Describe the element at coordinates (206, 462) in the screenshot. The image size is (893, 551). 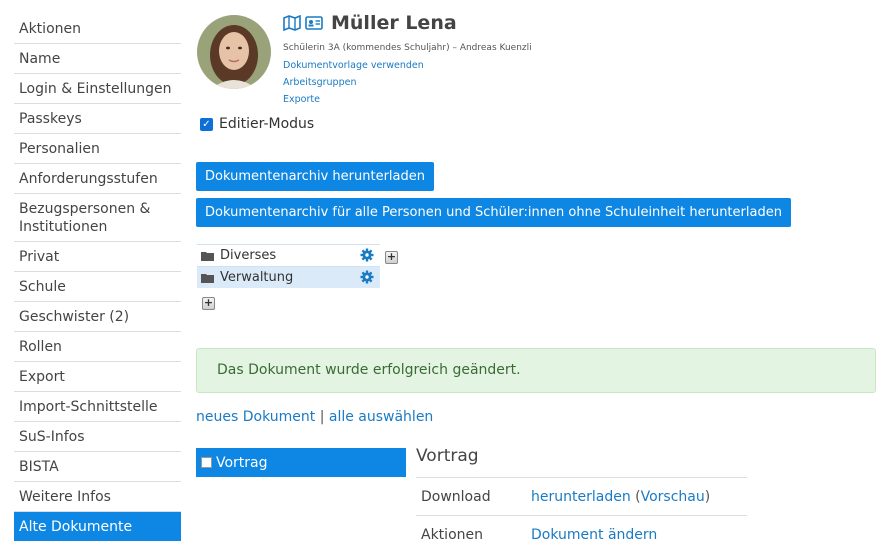
I see `document-checkbox` at that location.